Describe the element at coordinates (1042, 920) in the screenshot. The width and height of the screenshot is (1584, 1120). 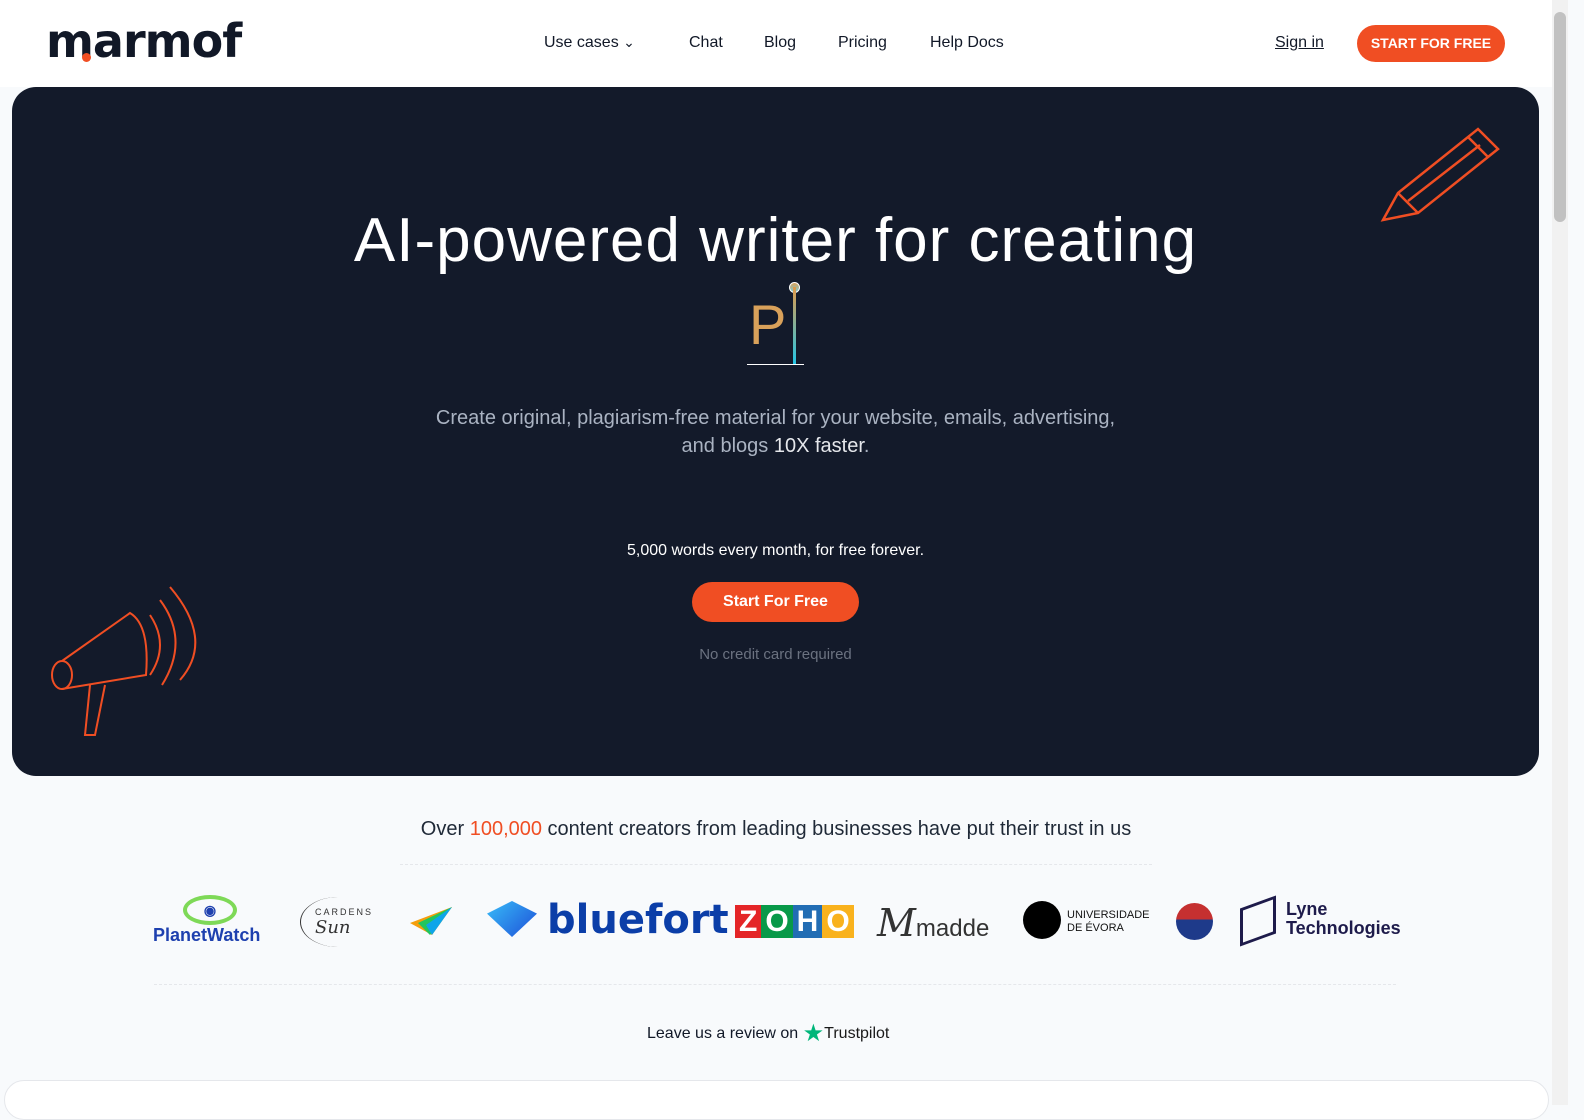
I see `evora-mark` at that location.